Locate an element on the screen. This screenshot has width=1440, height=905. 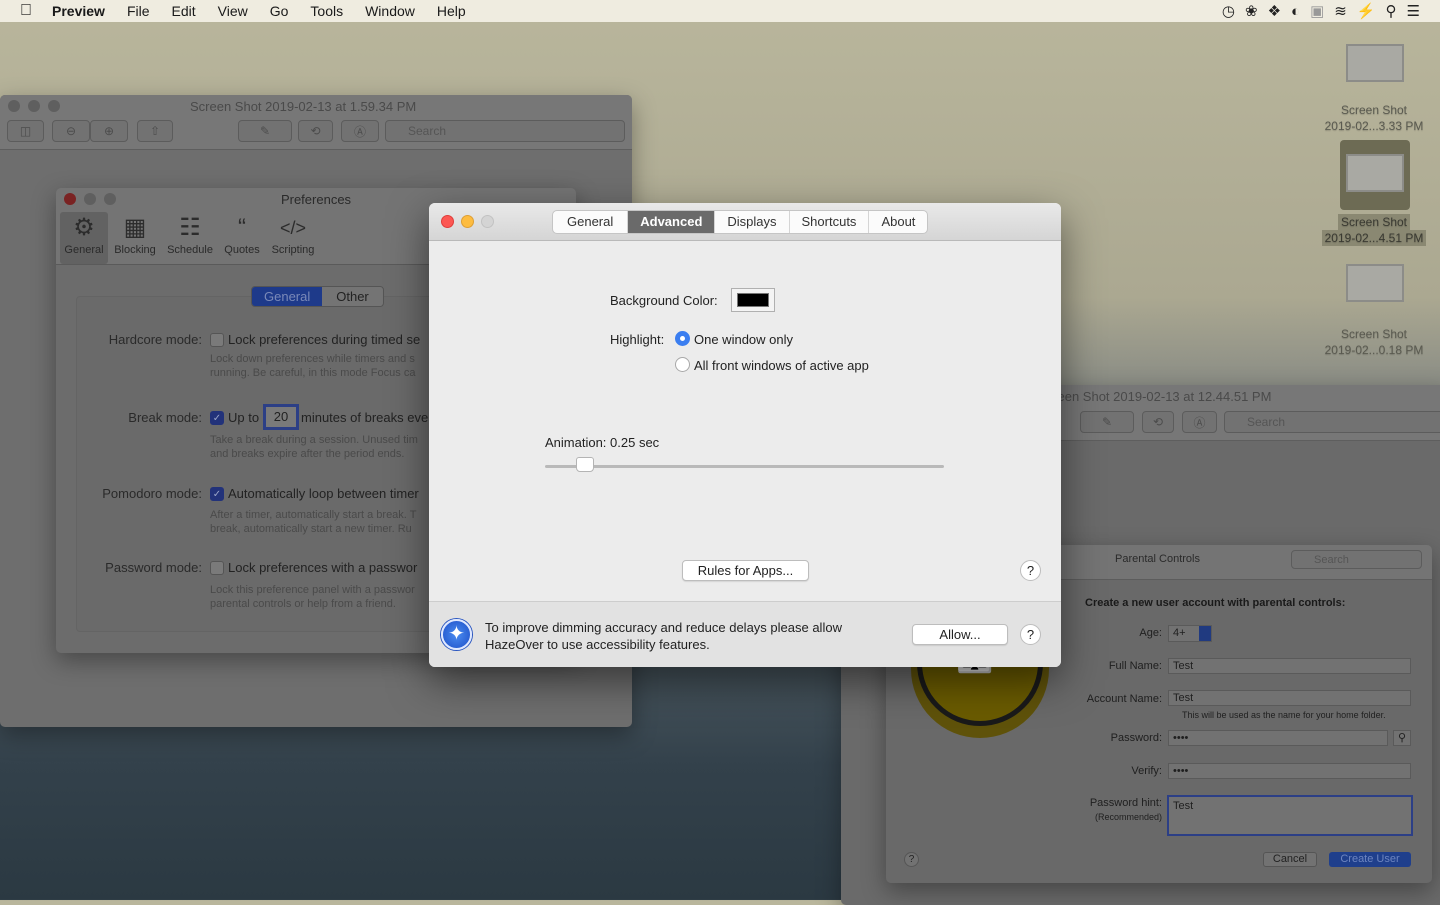
toolbar-scripting: </> Scripting is located at coordinates (293, 234).